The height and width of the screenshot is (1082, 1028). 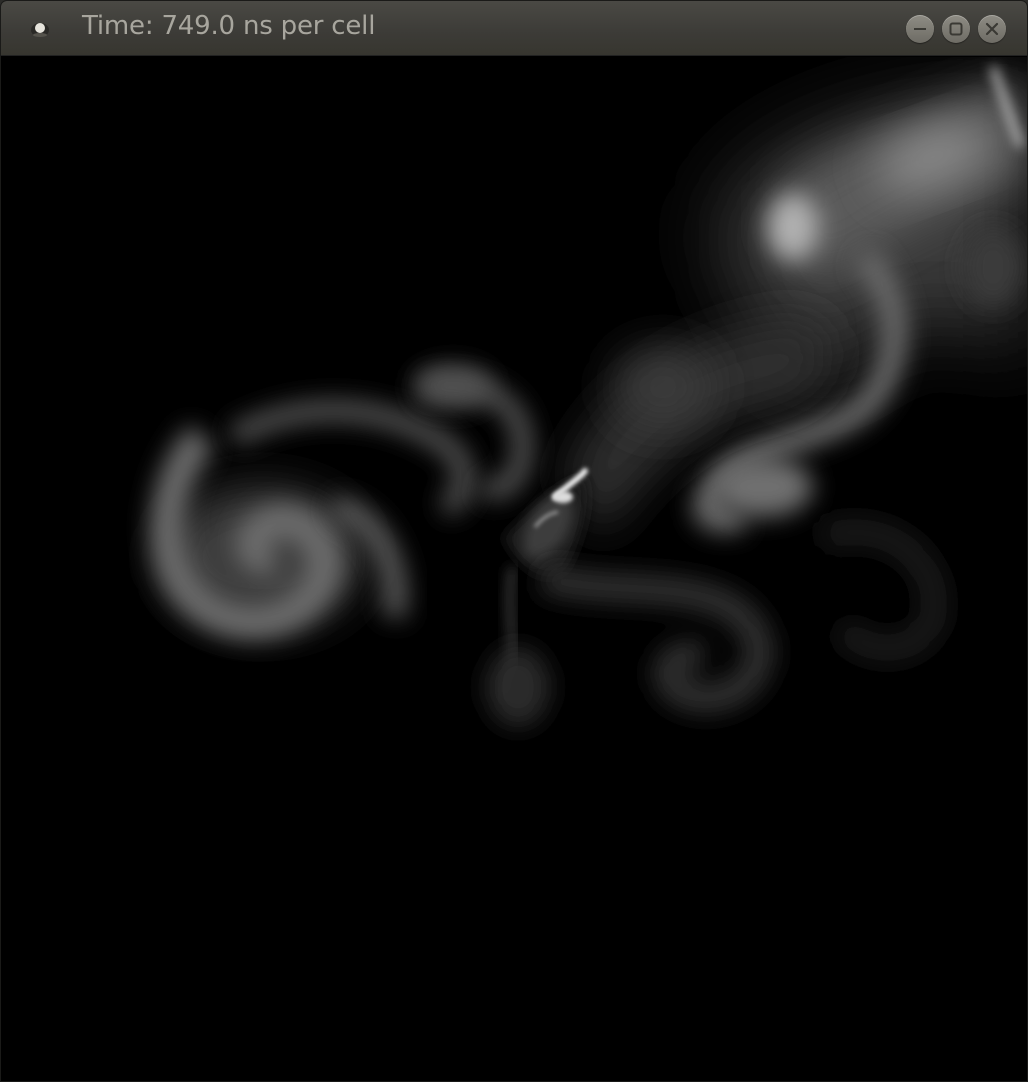 I want to click on close-button, so click(x=992, y=29).